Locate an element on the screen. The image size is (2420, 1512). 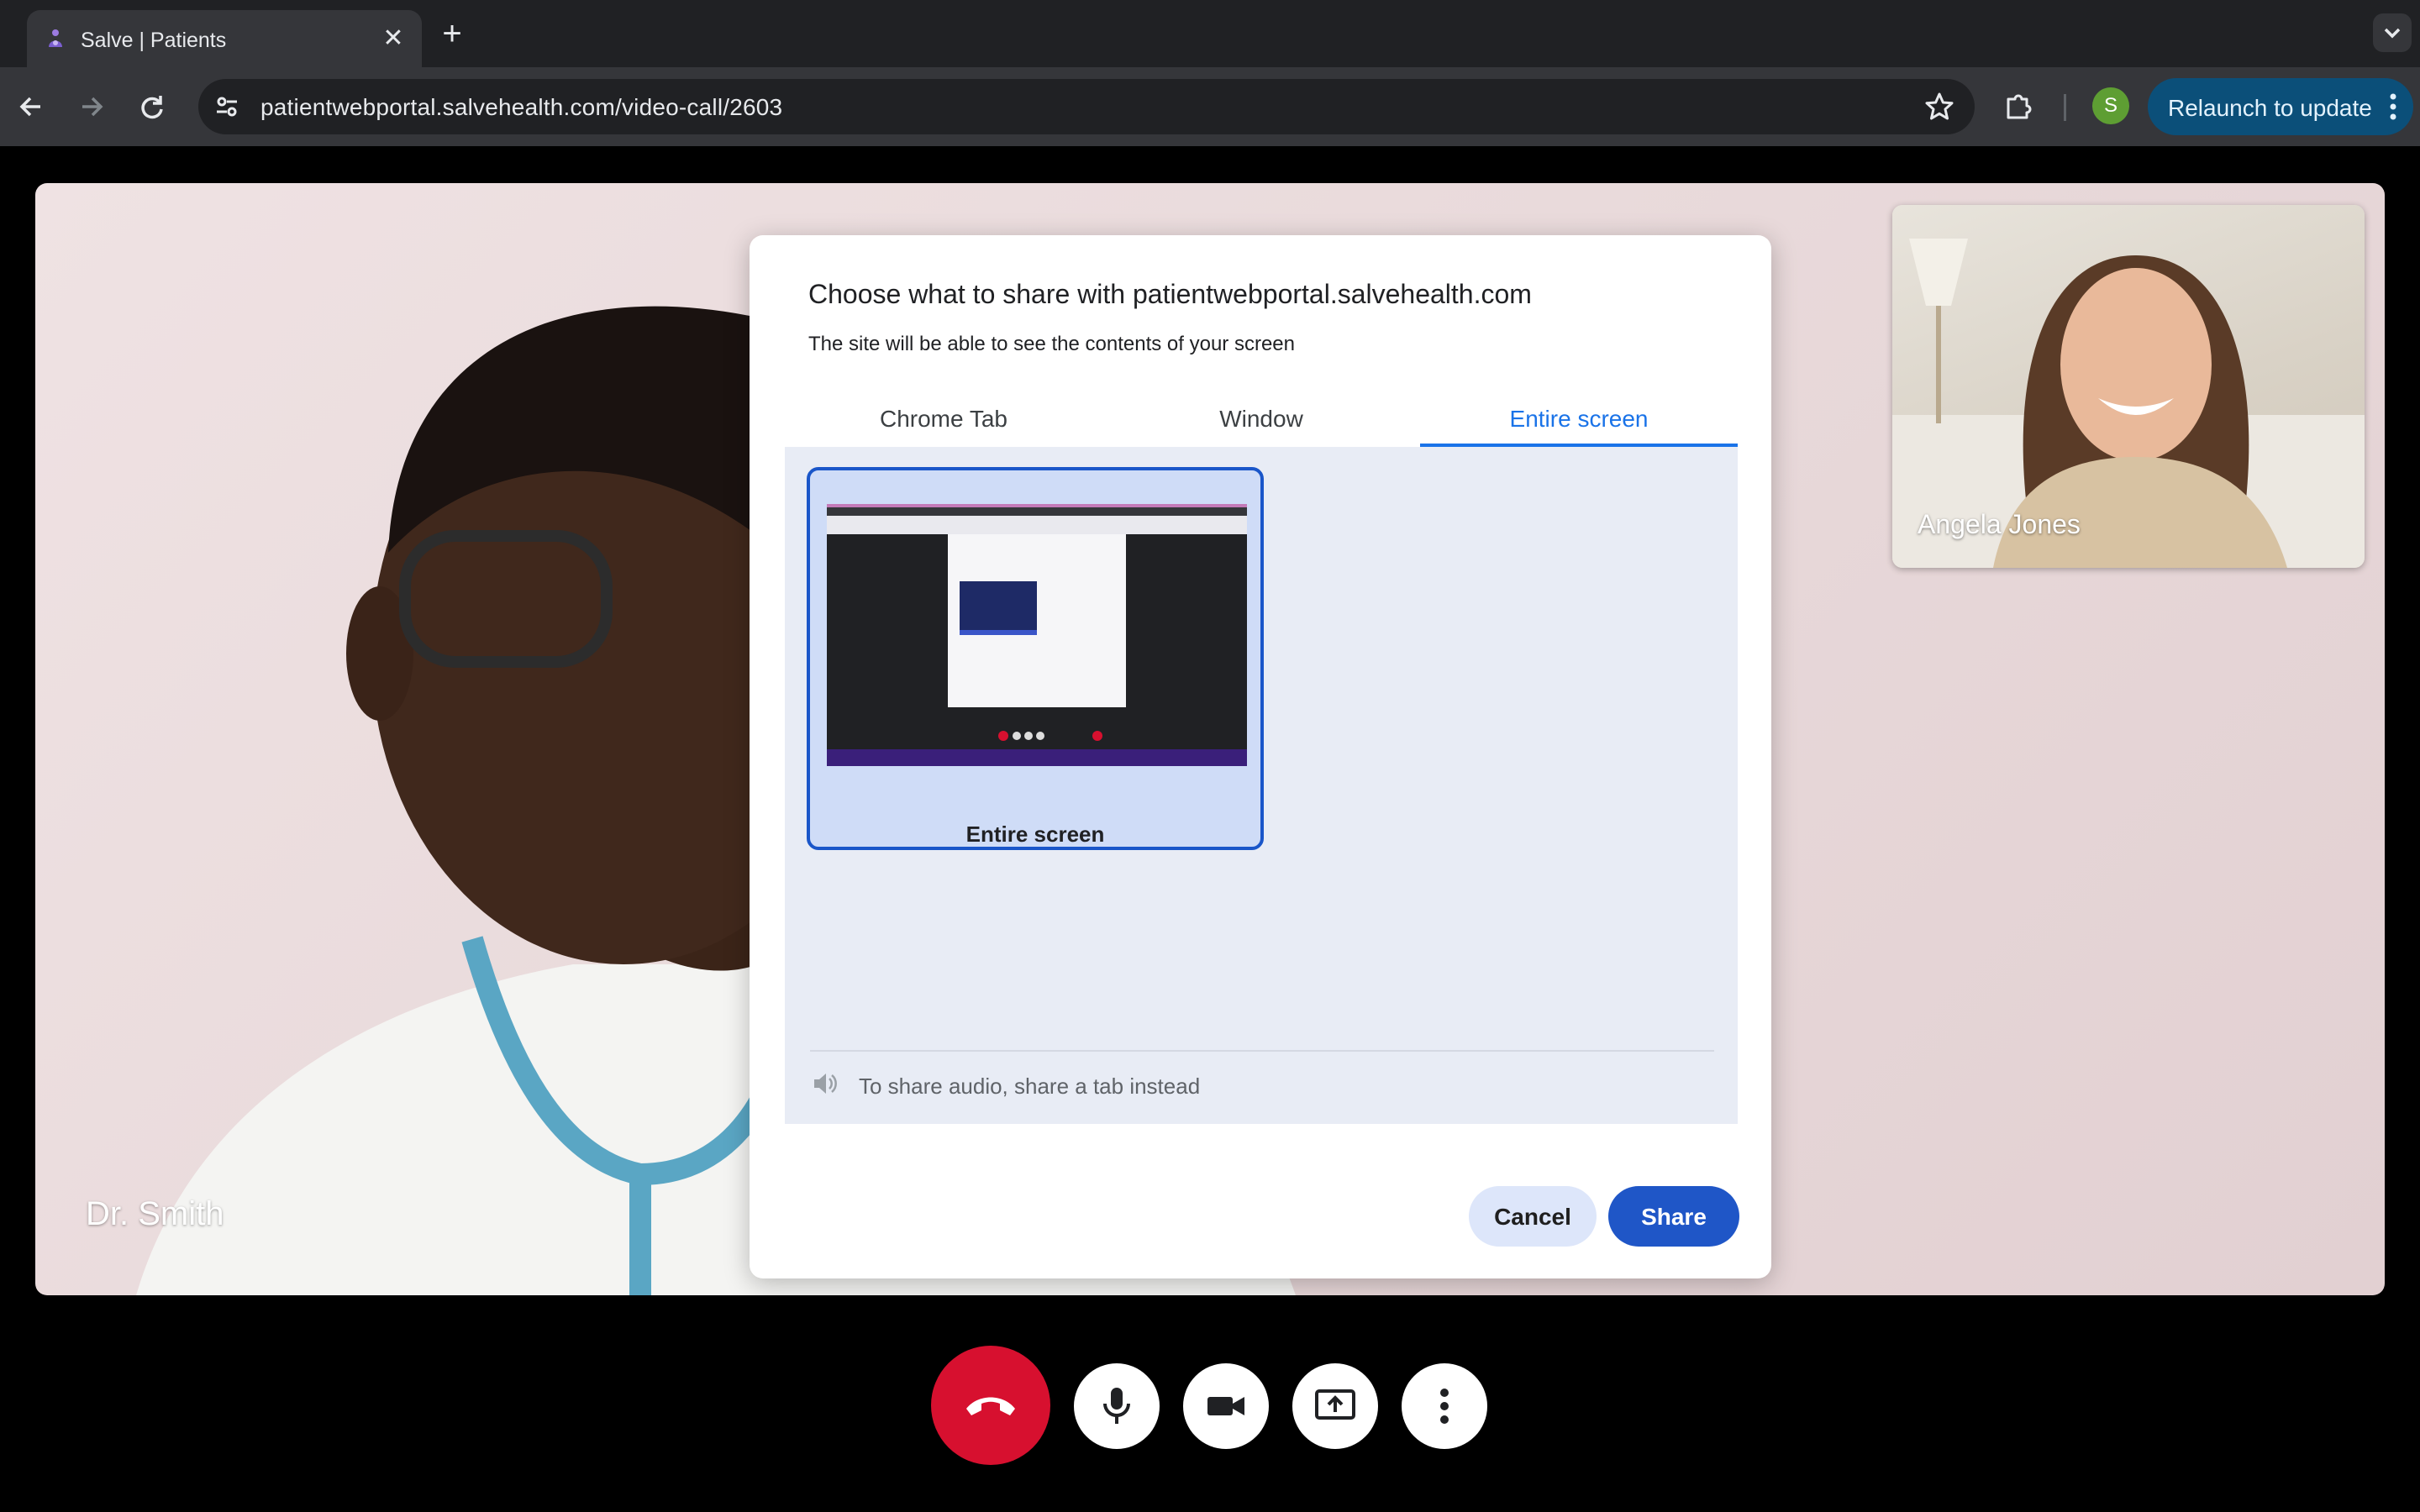
back-arrow-icon is located at coordinates (31, 106).